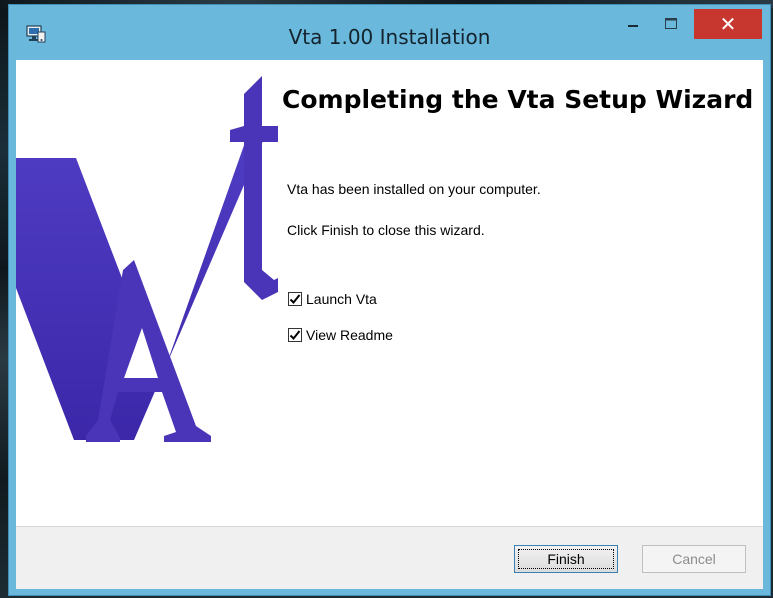 The height and width of the screenshot is (598, 773). I want to click on minimize-button, so click(633, 24).